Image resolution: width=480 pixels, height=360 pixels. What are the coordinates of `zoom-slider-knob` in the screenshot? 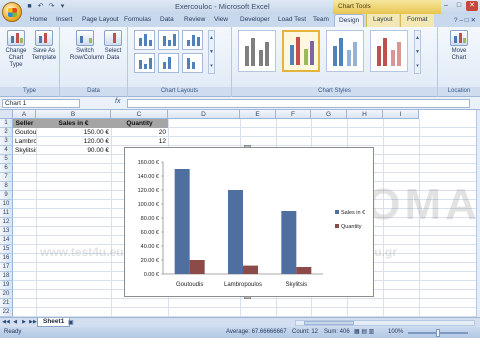 It's located at (438, 333).